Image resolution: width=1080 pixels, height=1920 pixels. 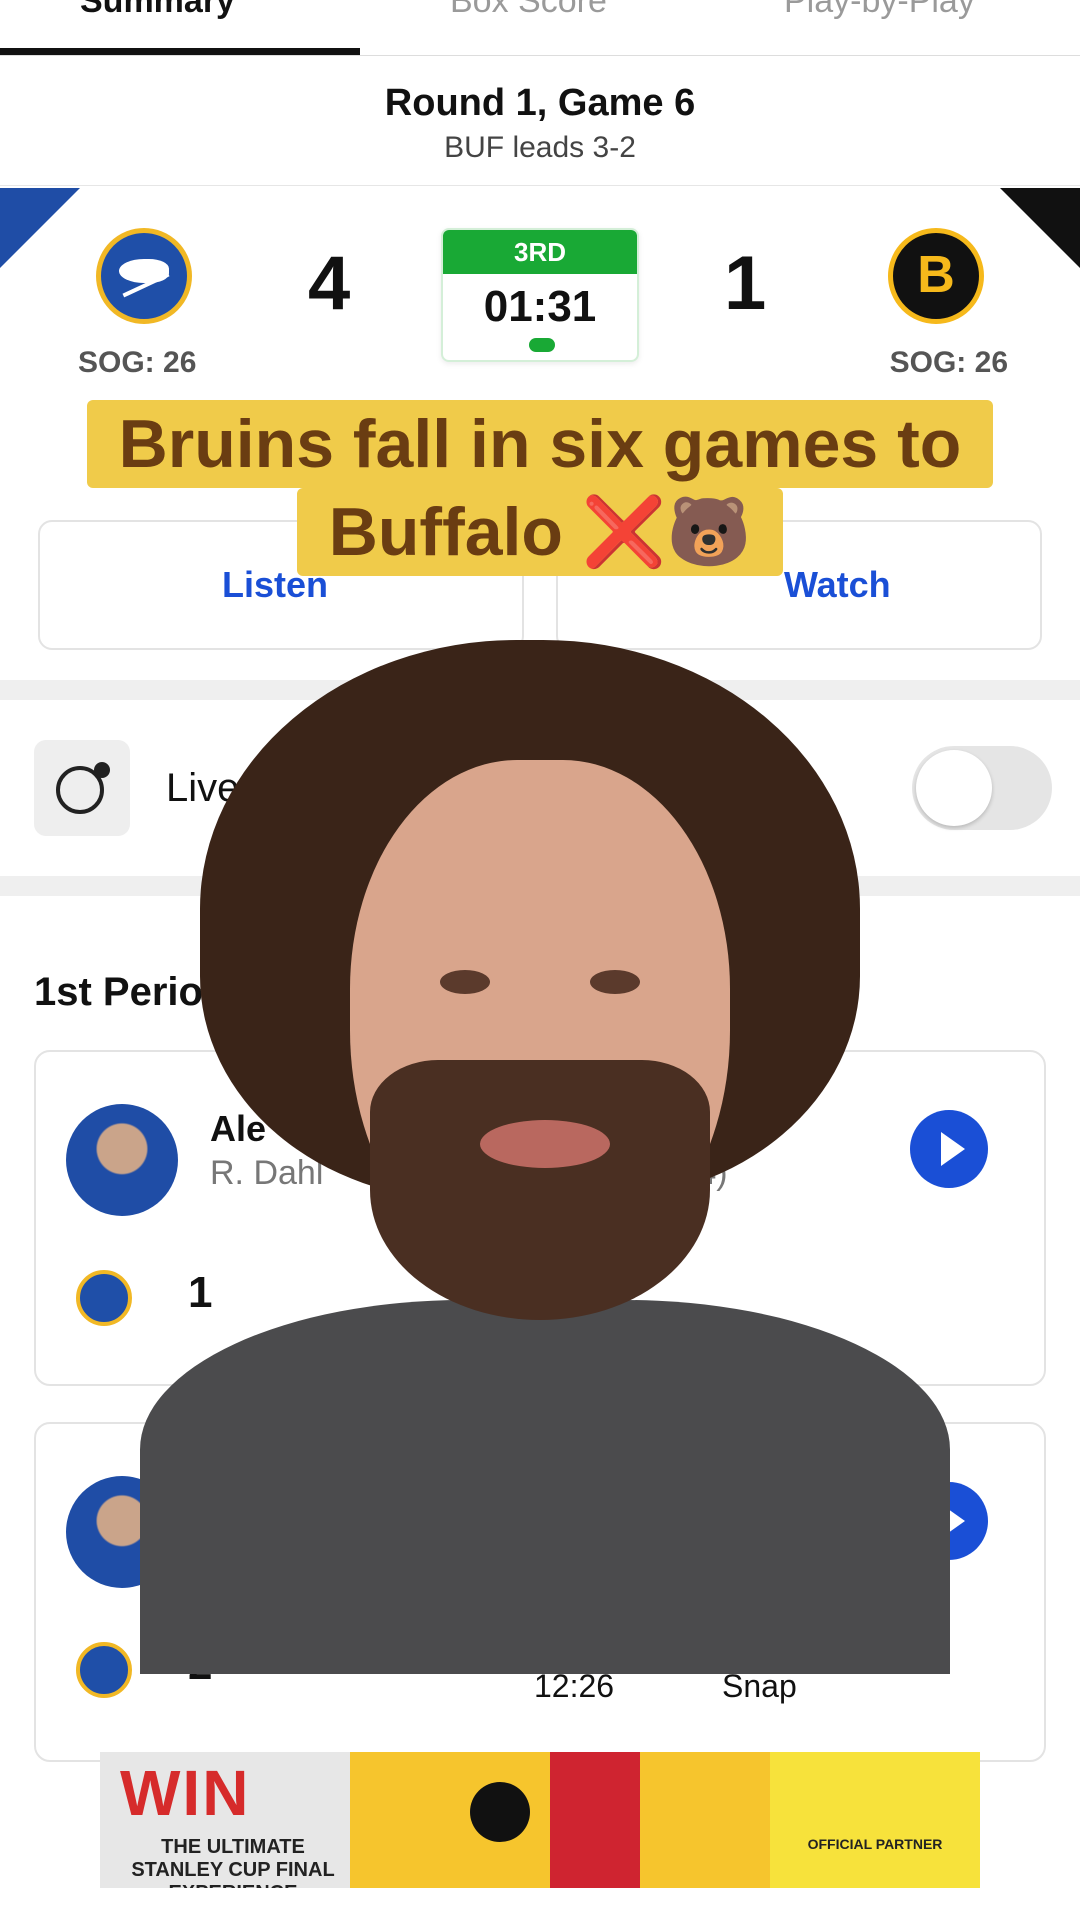 What do you see at coordinates (1040, 228) in the screenshot?
I see `away-corner-accent` at bounding box center [1040, 228].